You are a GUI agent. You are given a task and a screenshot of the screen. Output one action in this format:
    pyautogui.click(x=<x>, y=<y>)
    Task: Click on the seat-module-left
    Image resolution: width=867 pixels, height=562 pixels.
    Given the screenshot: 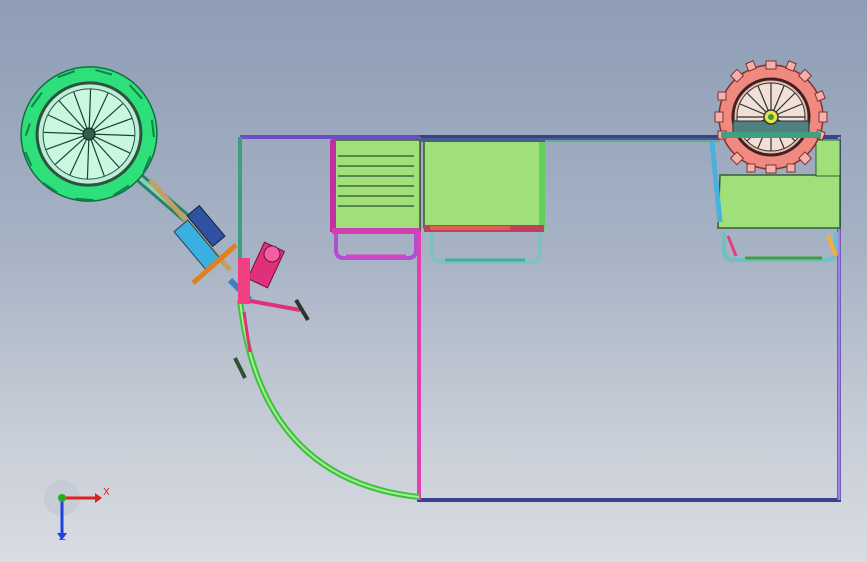 What is the action you would take?
    pyautogui.click(x=375, y=199)
    